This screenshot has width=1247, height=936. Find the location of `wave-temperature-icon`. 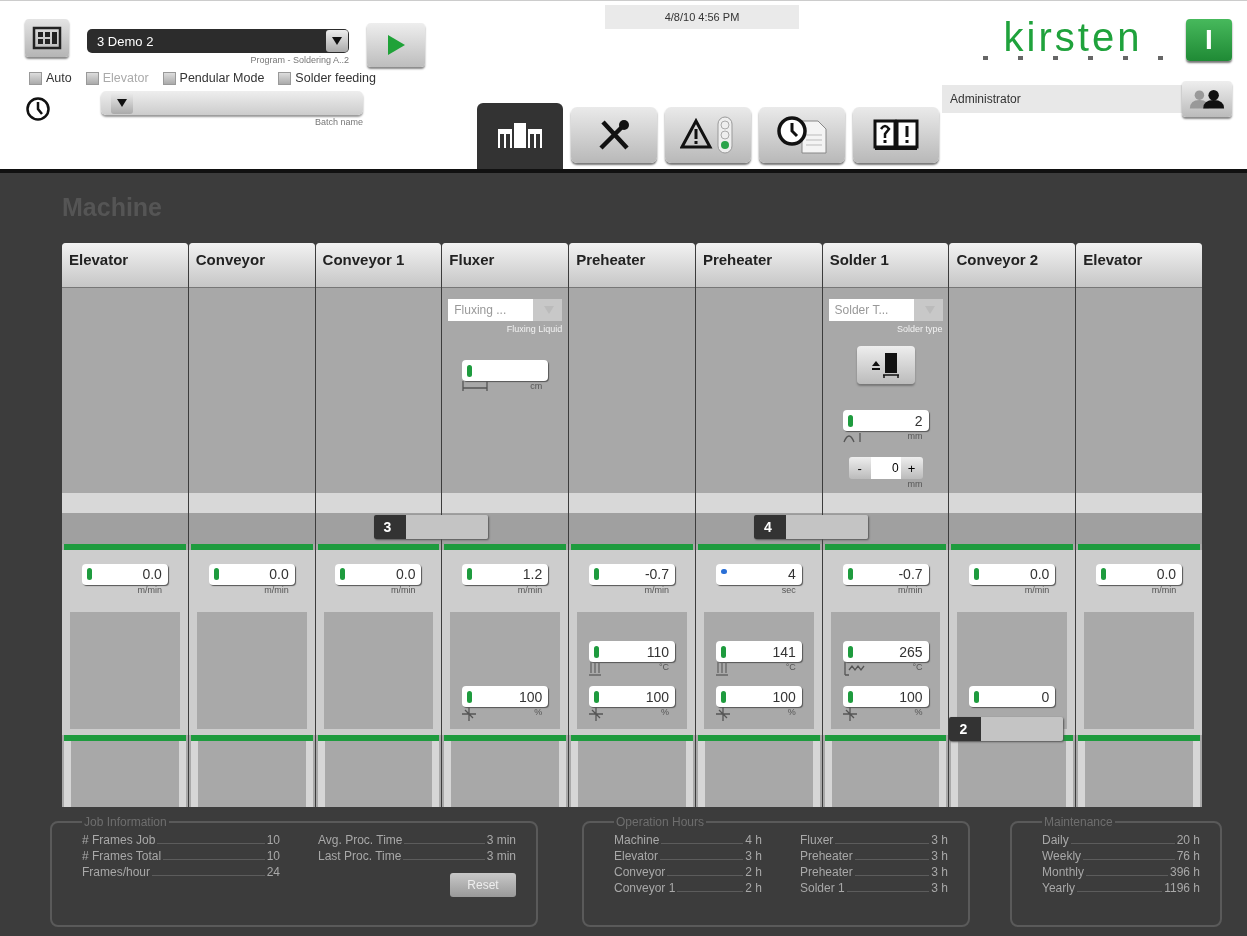

wave-temperature-icon is located at coordinates (854, 669).